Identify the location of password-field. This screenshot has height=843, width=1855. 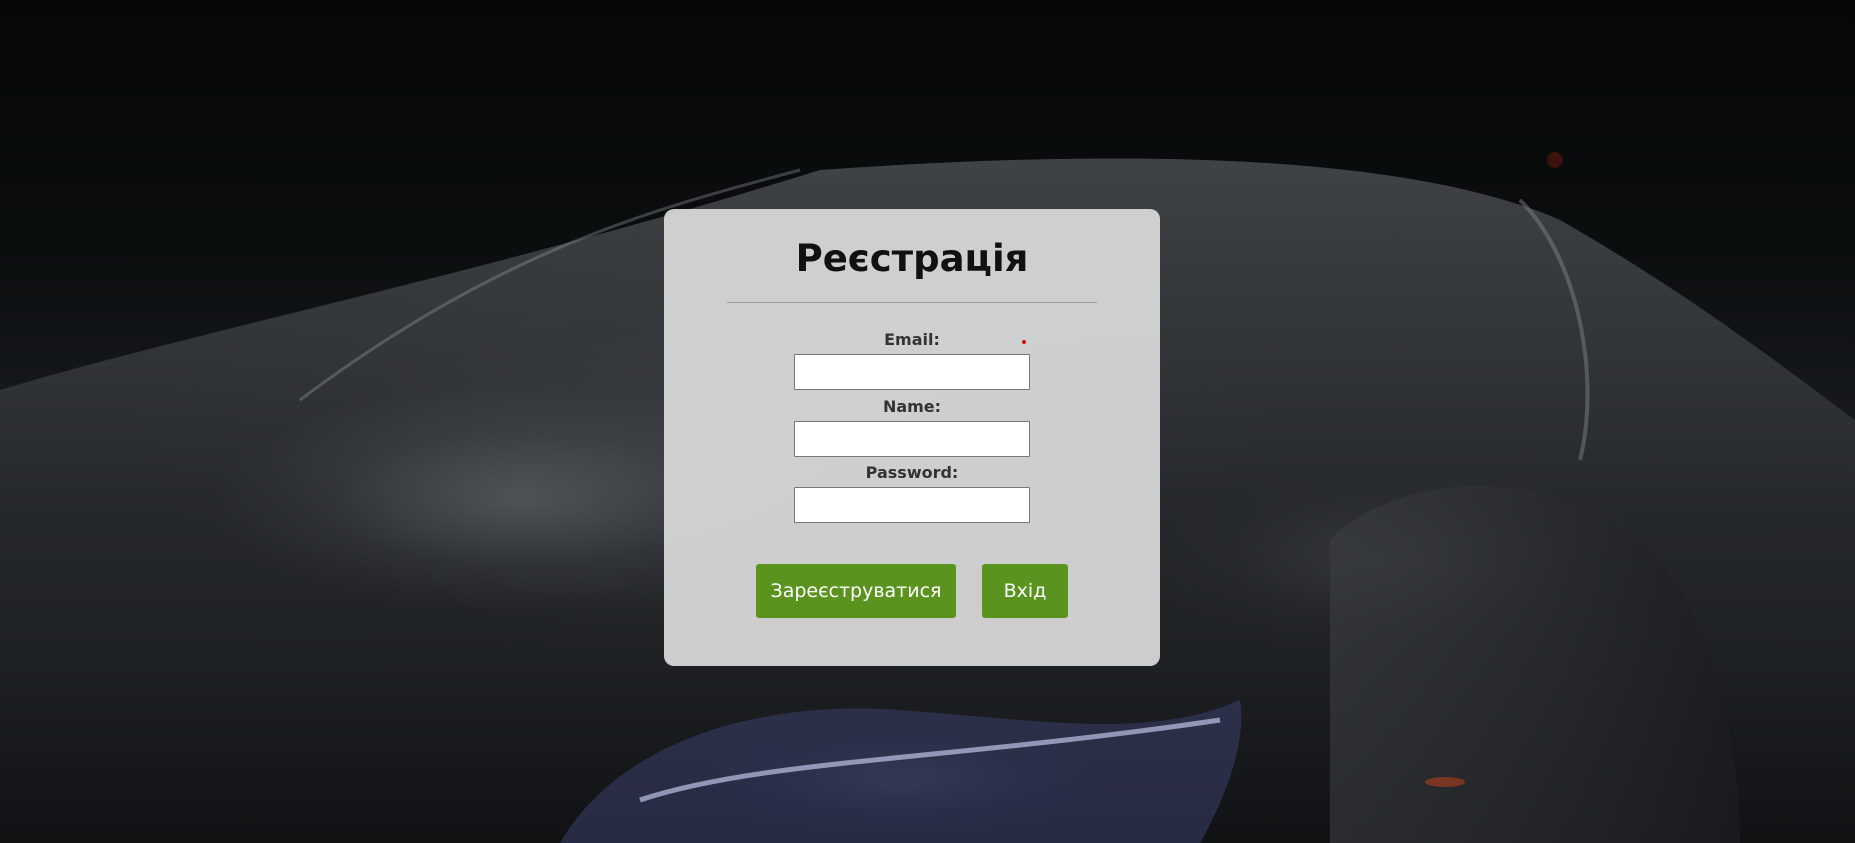
(912, 505).